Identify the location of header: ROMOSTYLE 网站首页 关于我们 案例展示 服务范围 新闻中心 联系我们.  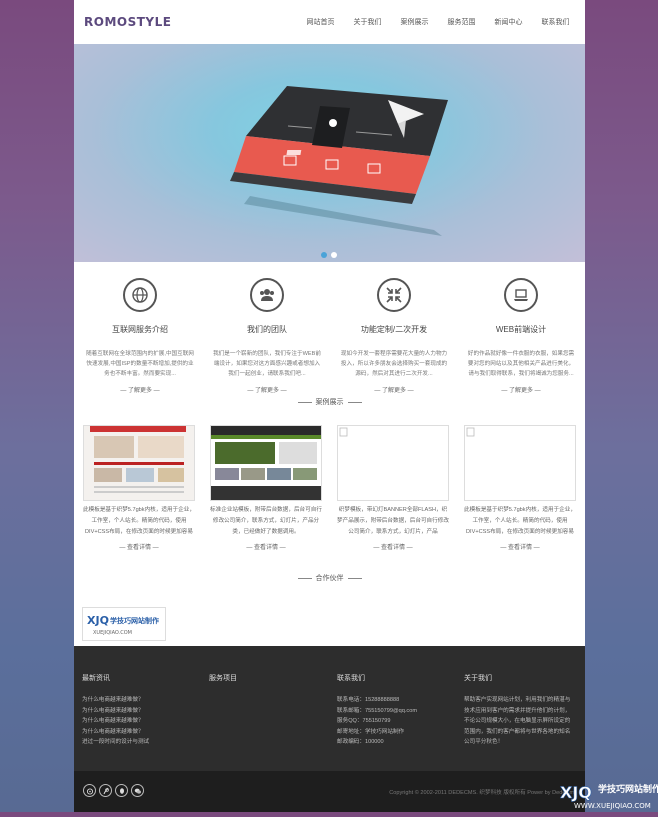
(329, 22).